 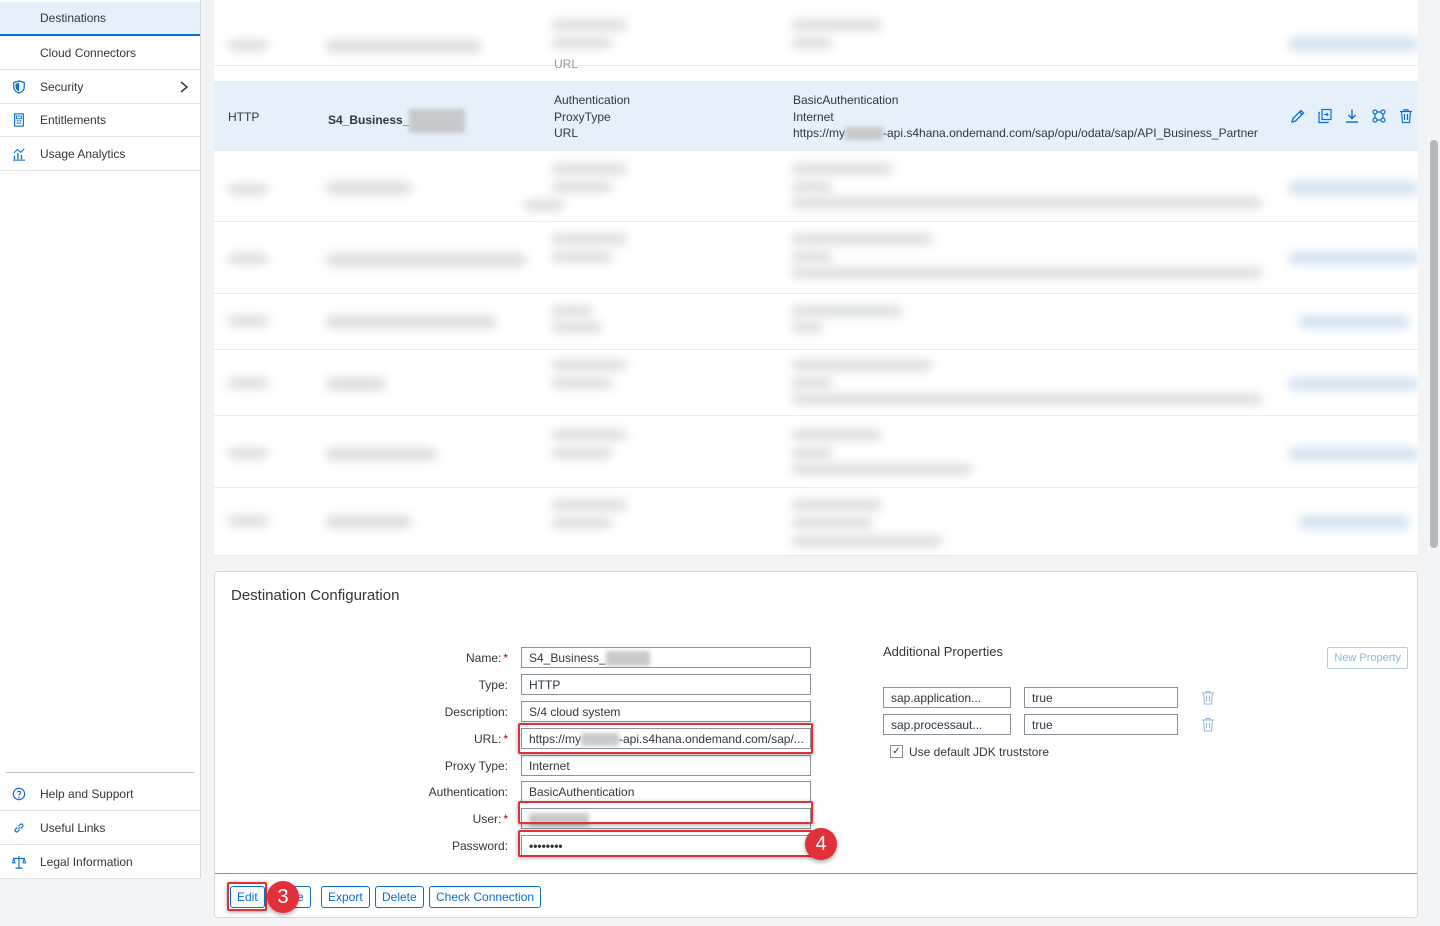 I want to click on field-description: Description: S/4 cloud system, so click(x=525, y=712).